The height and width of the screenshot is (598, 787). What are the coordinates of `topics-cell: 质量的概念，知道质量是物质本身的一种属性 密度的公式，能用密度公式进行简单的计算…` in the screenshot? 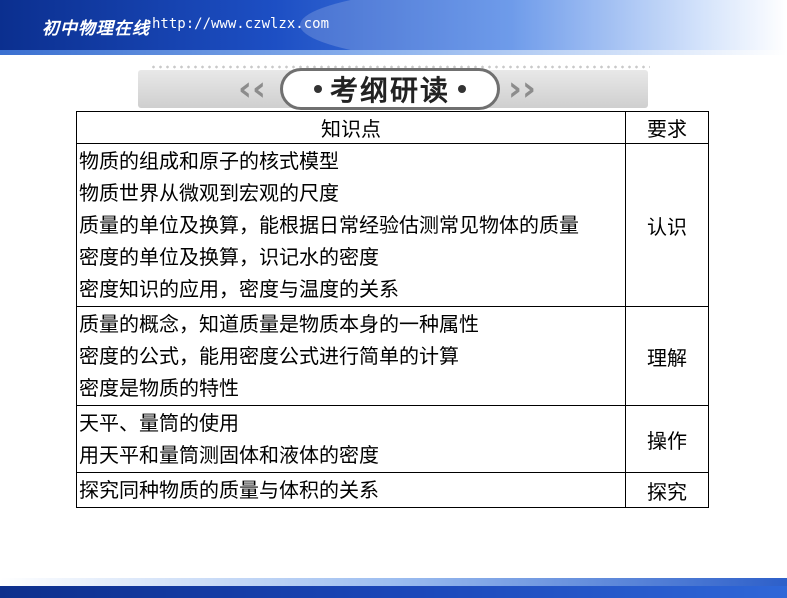 It's located at (351, 356).